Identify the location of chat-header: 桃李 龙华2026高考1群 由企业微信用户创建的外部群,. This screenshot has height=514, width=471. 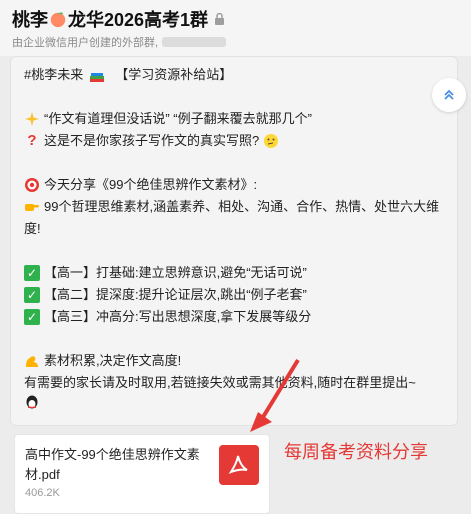
(235, 28).